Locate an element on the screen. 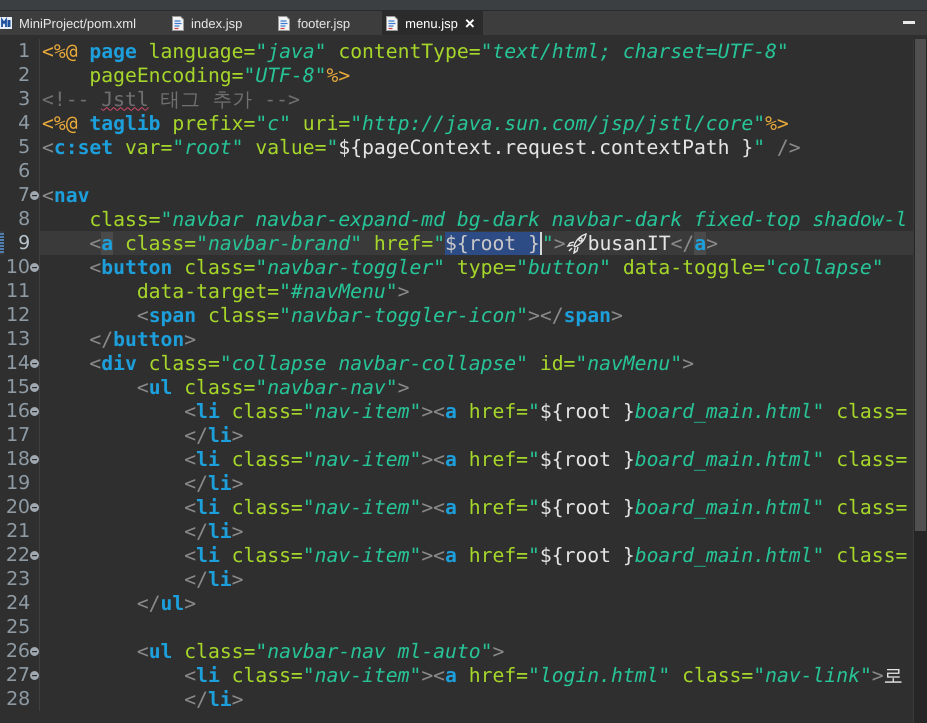  line-number: 5 is located at coordinates (23, 147).